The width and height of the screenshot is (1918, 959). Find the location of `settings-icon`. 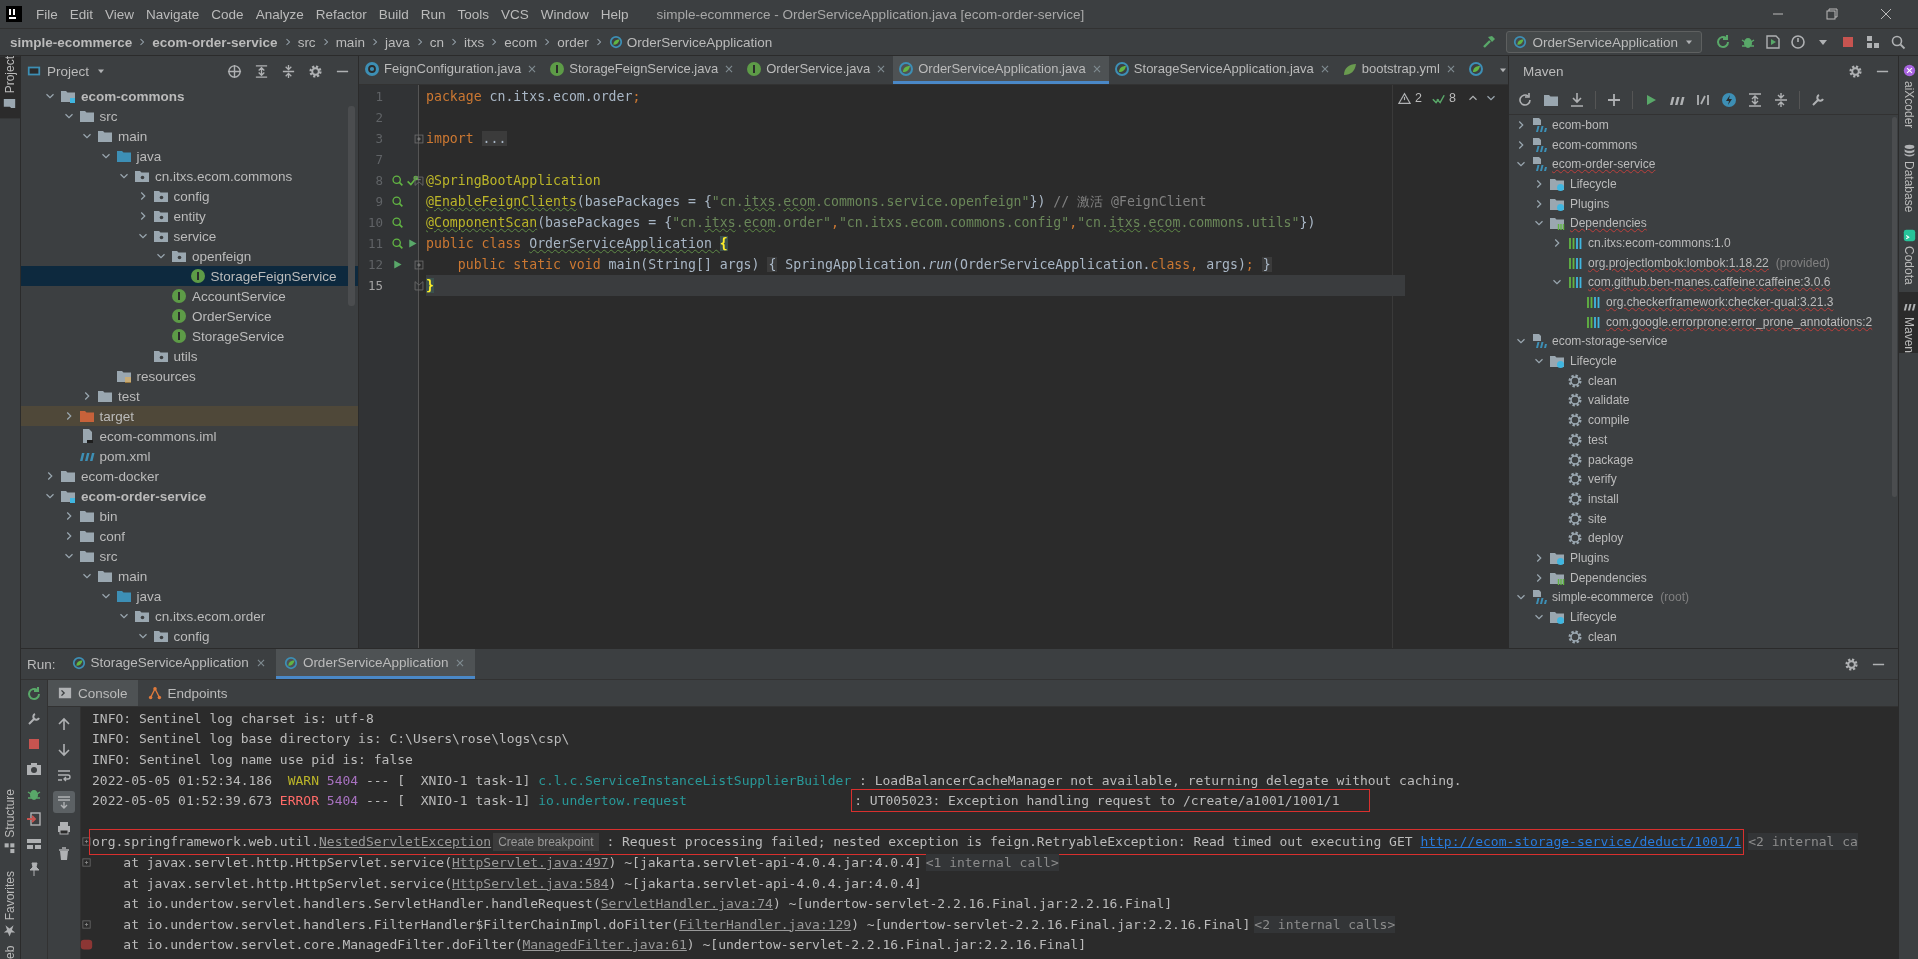

settings-icon is located at coordinates (315, 71).